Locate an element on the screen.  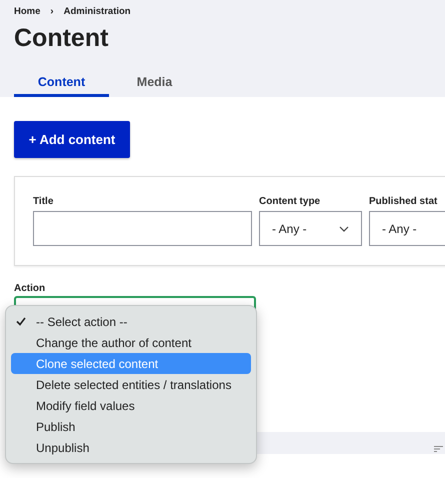
title-field is located at coordinates (142, 228).